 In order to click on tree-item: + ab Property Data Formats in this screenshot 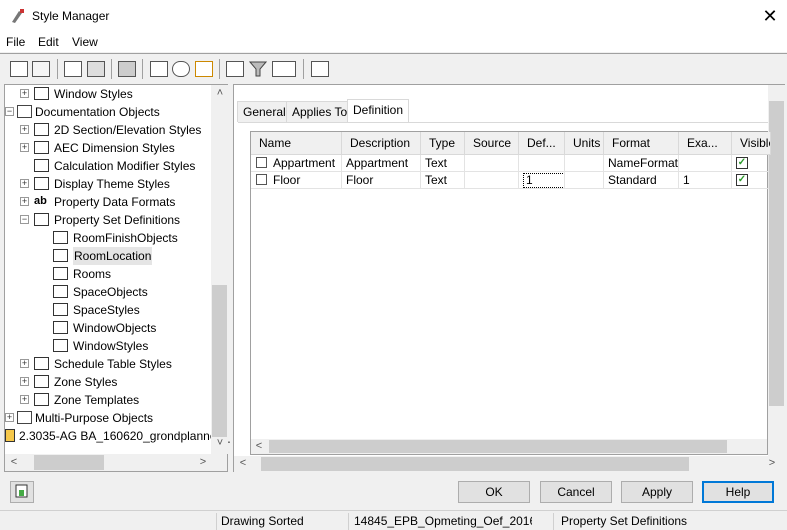, I will do `click(108, 202)`.